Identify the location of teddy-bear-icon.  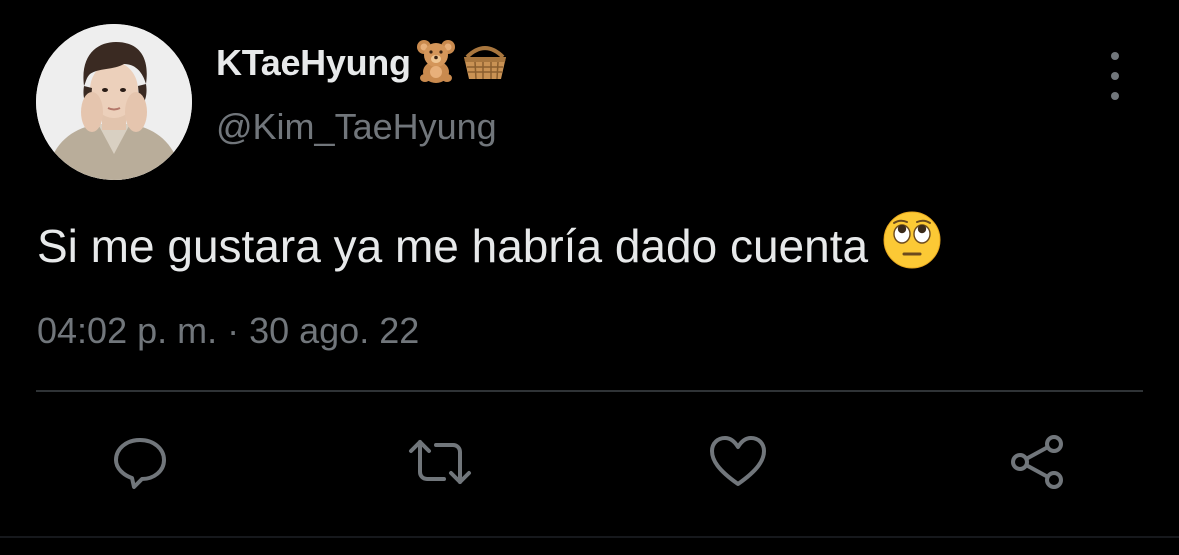
(436, 63).